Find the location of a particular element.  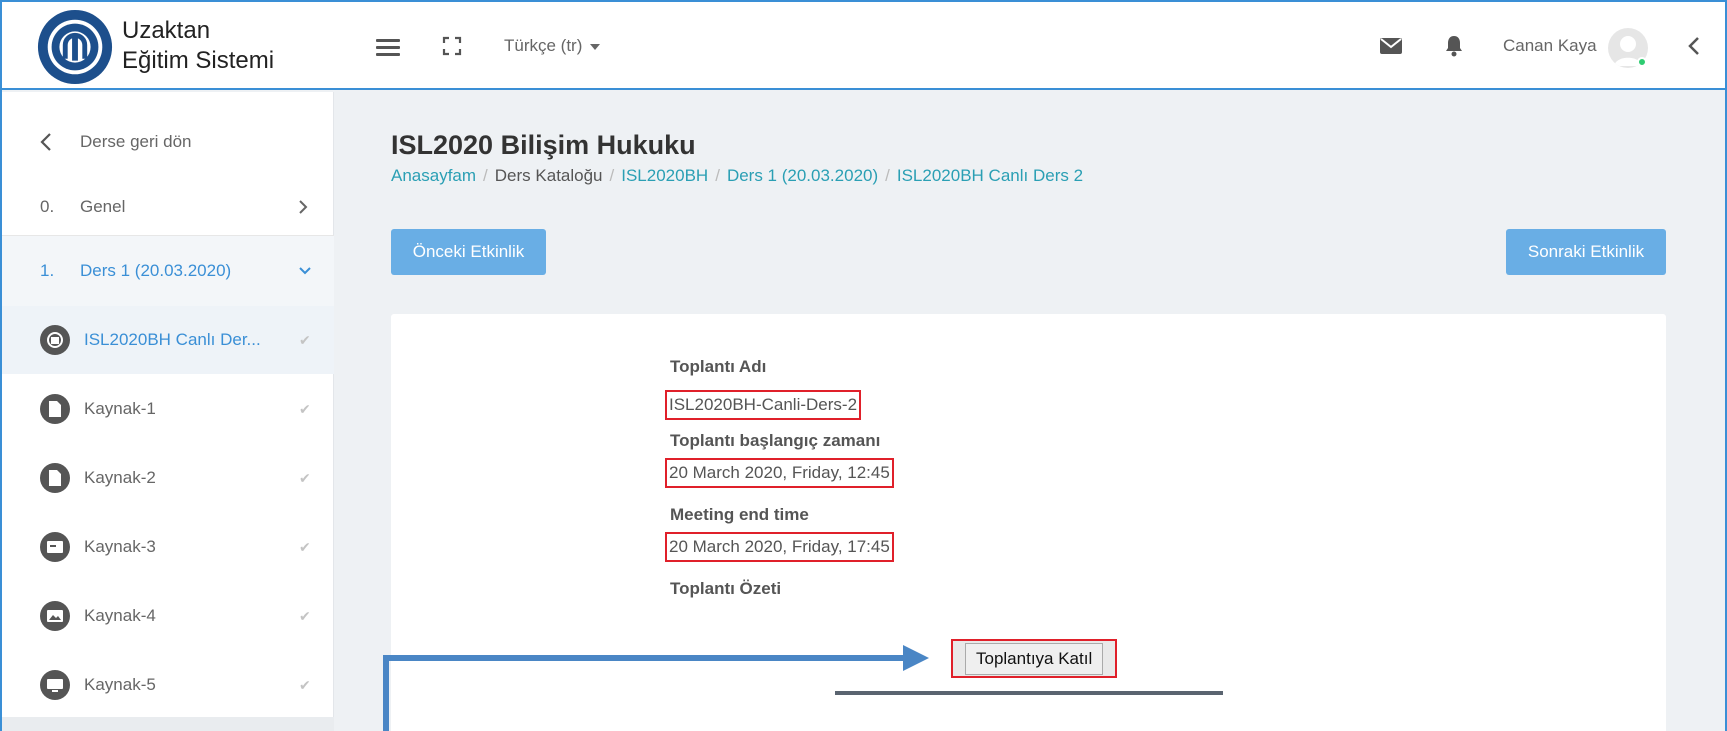

sidebar-activity-kaynak-5: Kaynak-5 ✔ is located at coordinates (168, 685).